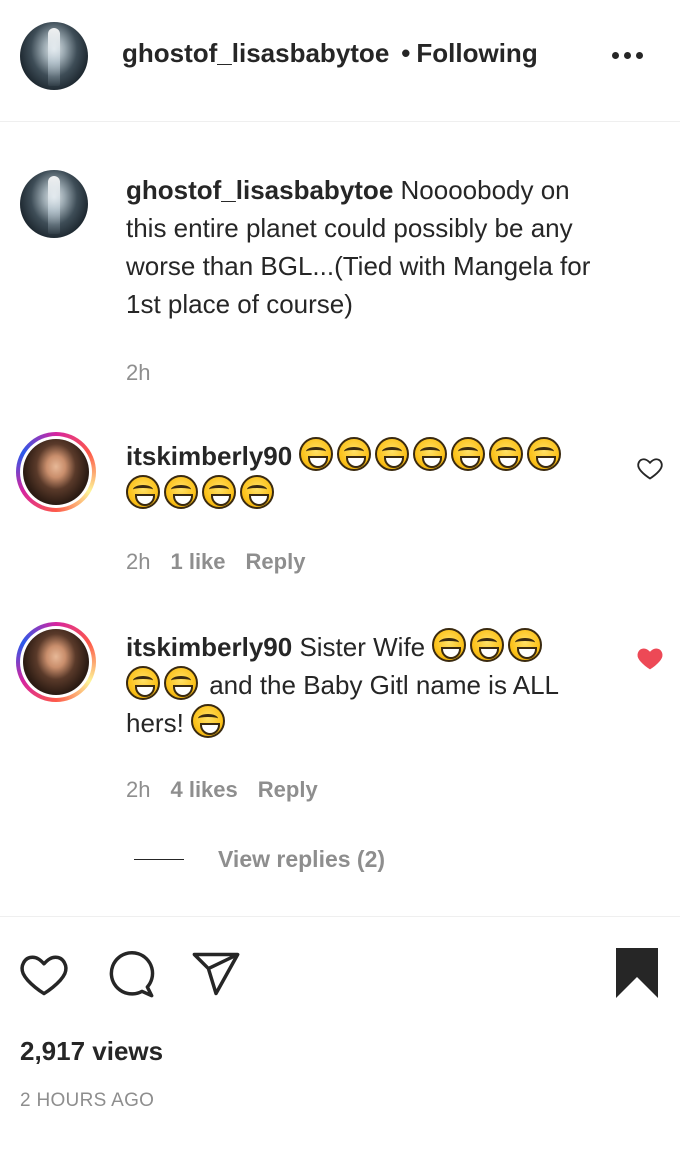 The height and width of the screenshot is (1150, 680). I want to click on caption-text-line1: Noooobody on, so click(481, 190).